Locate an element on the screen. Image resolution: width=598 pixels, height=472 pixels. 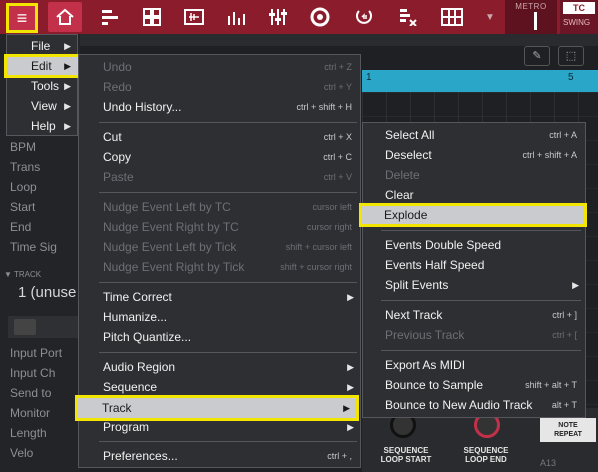
track-name: 1 (unuse is located at coordinates (47, 292).